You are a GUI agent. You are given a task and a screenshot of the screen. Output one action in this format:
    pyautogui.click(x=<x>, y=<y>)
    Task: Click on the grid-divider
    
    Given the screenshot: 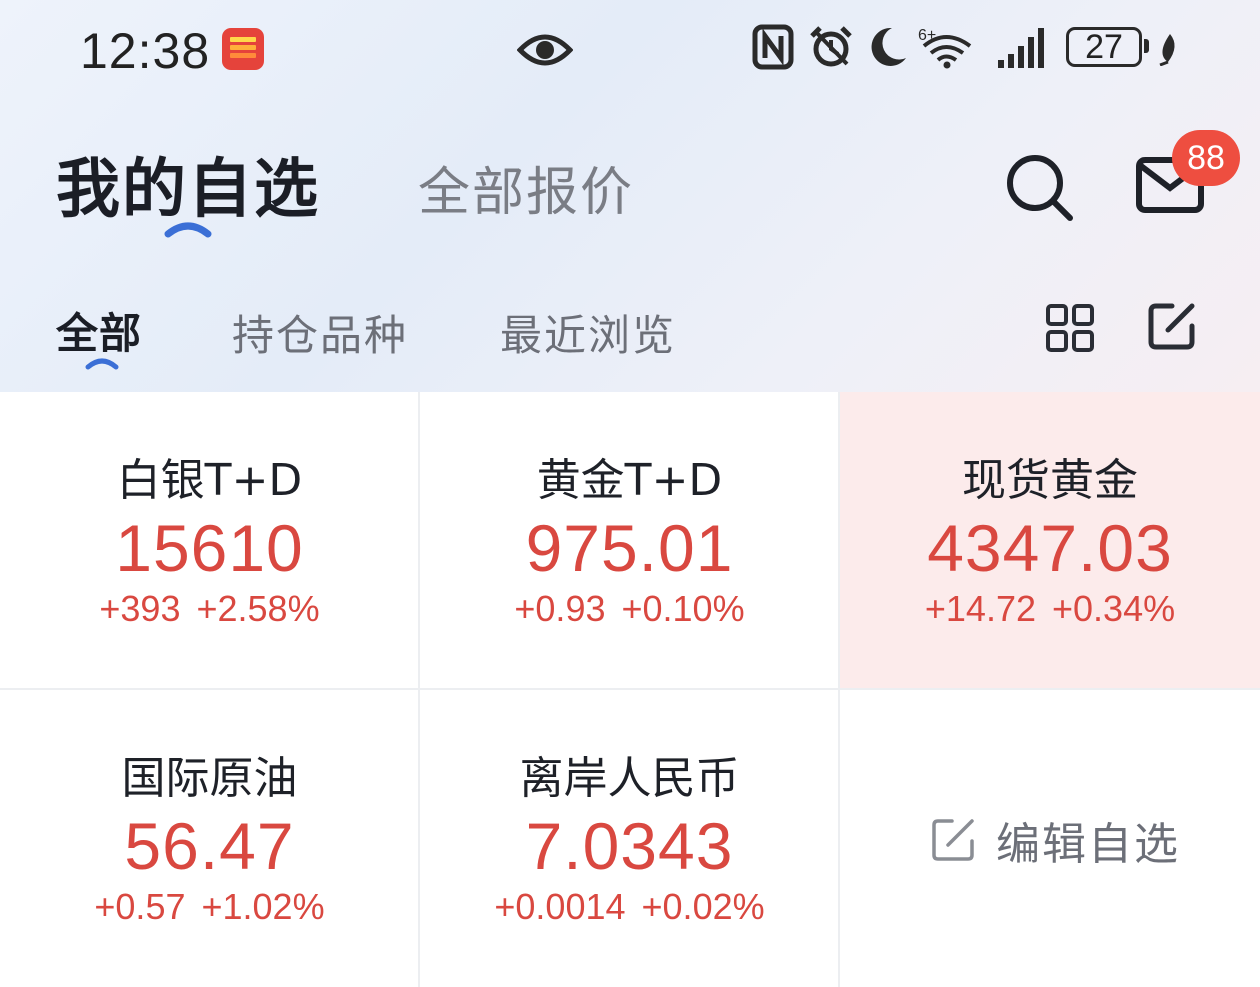 What is the action you would take?
    pyautogui.click(x=630, y=689)
    